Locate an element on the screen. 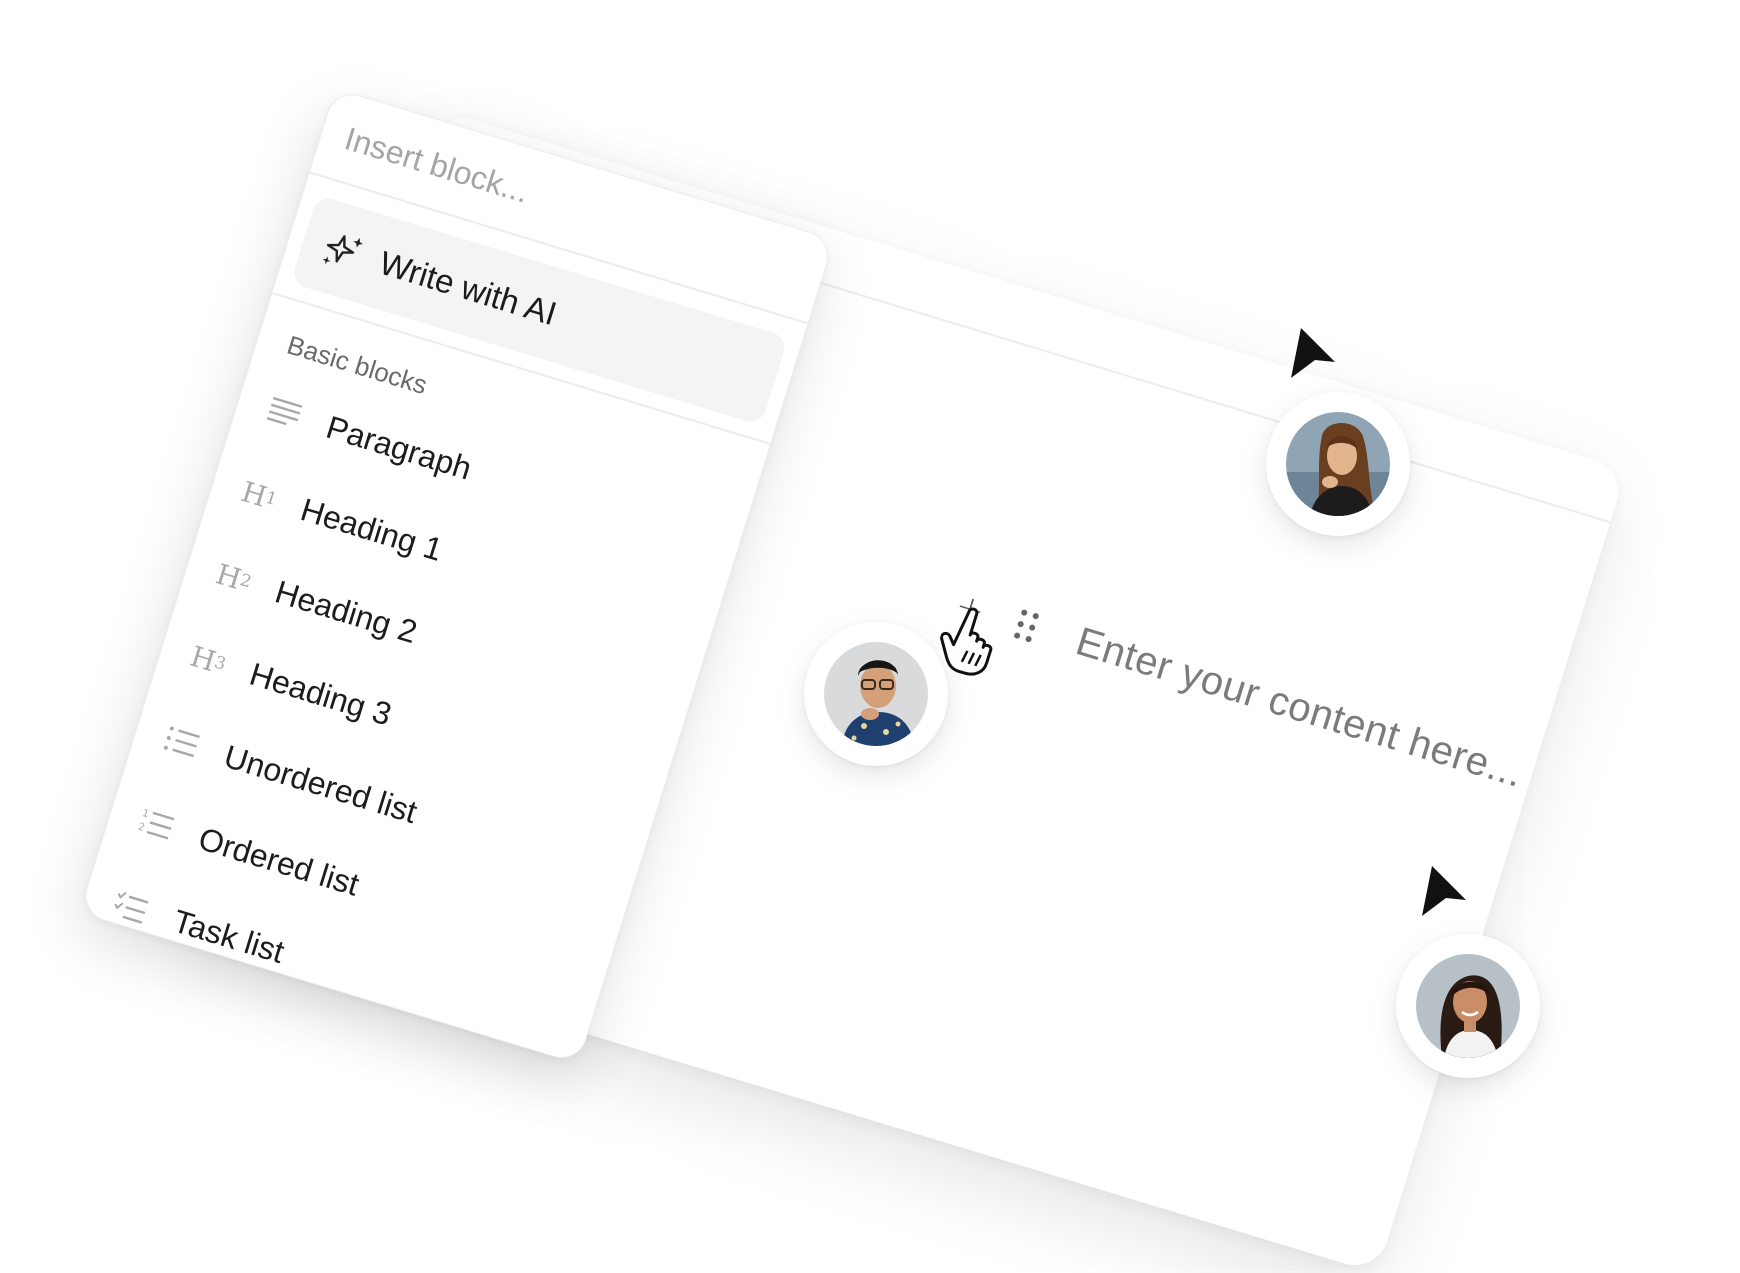 This screenshot has width=1740, height=1273. menu-item-label: Heading 1 is located at coordinates (372, 529).